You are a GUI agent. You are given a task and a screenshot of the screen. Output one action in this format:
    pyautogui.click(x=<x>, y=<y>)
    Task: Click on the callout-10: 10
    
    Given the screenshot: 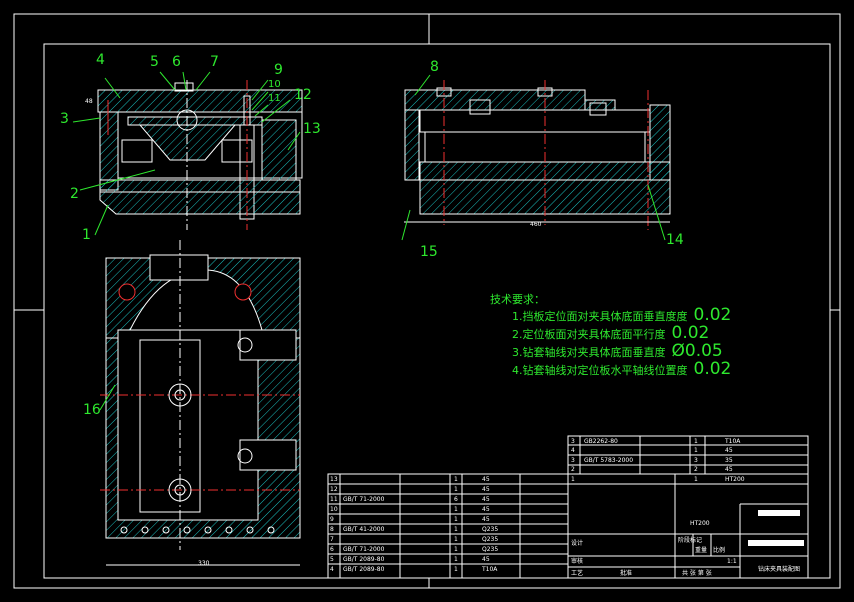 What is the action you would take?
    pyautogui.click(x=274, y=84)
    